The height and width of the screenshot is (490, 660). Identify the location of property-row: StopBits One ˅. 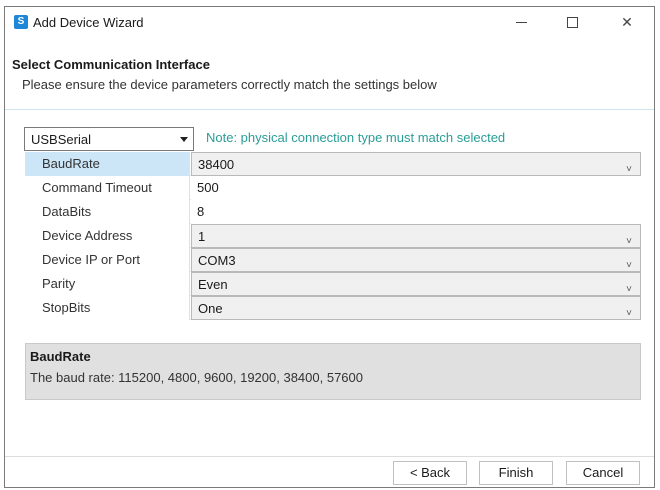
(333, 308).